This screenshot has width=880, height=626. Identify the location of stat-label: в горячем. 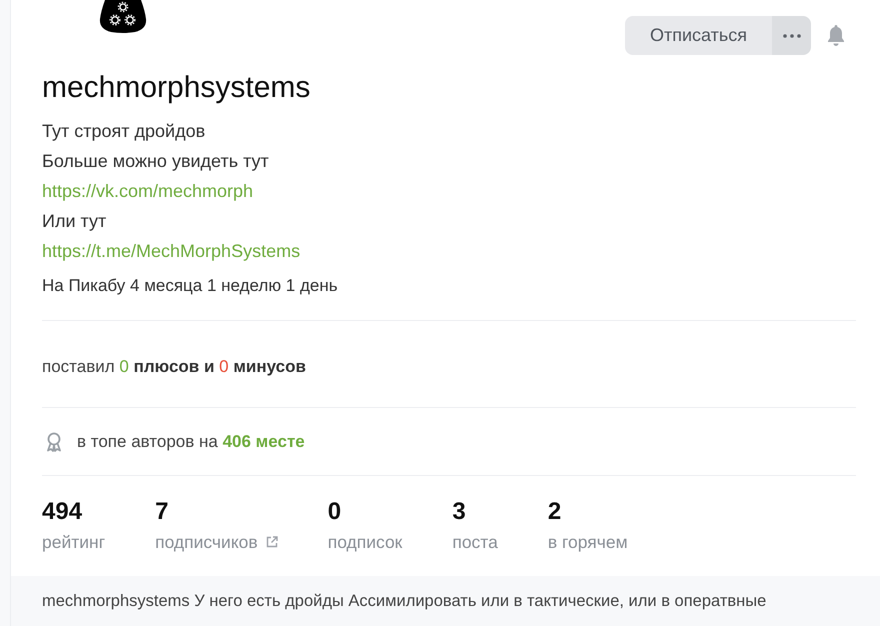
(588, 542).